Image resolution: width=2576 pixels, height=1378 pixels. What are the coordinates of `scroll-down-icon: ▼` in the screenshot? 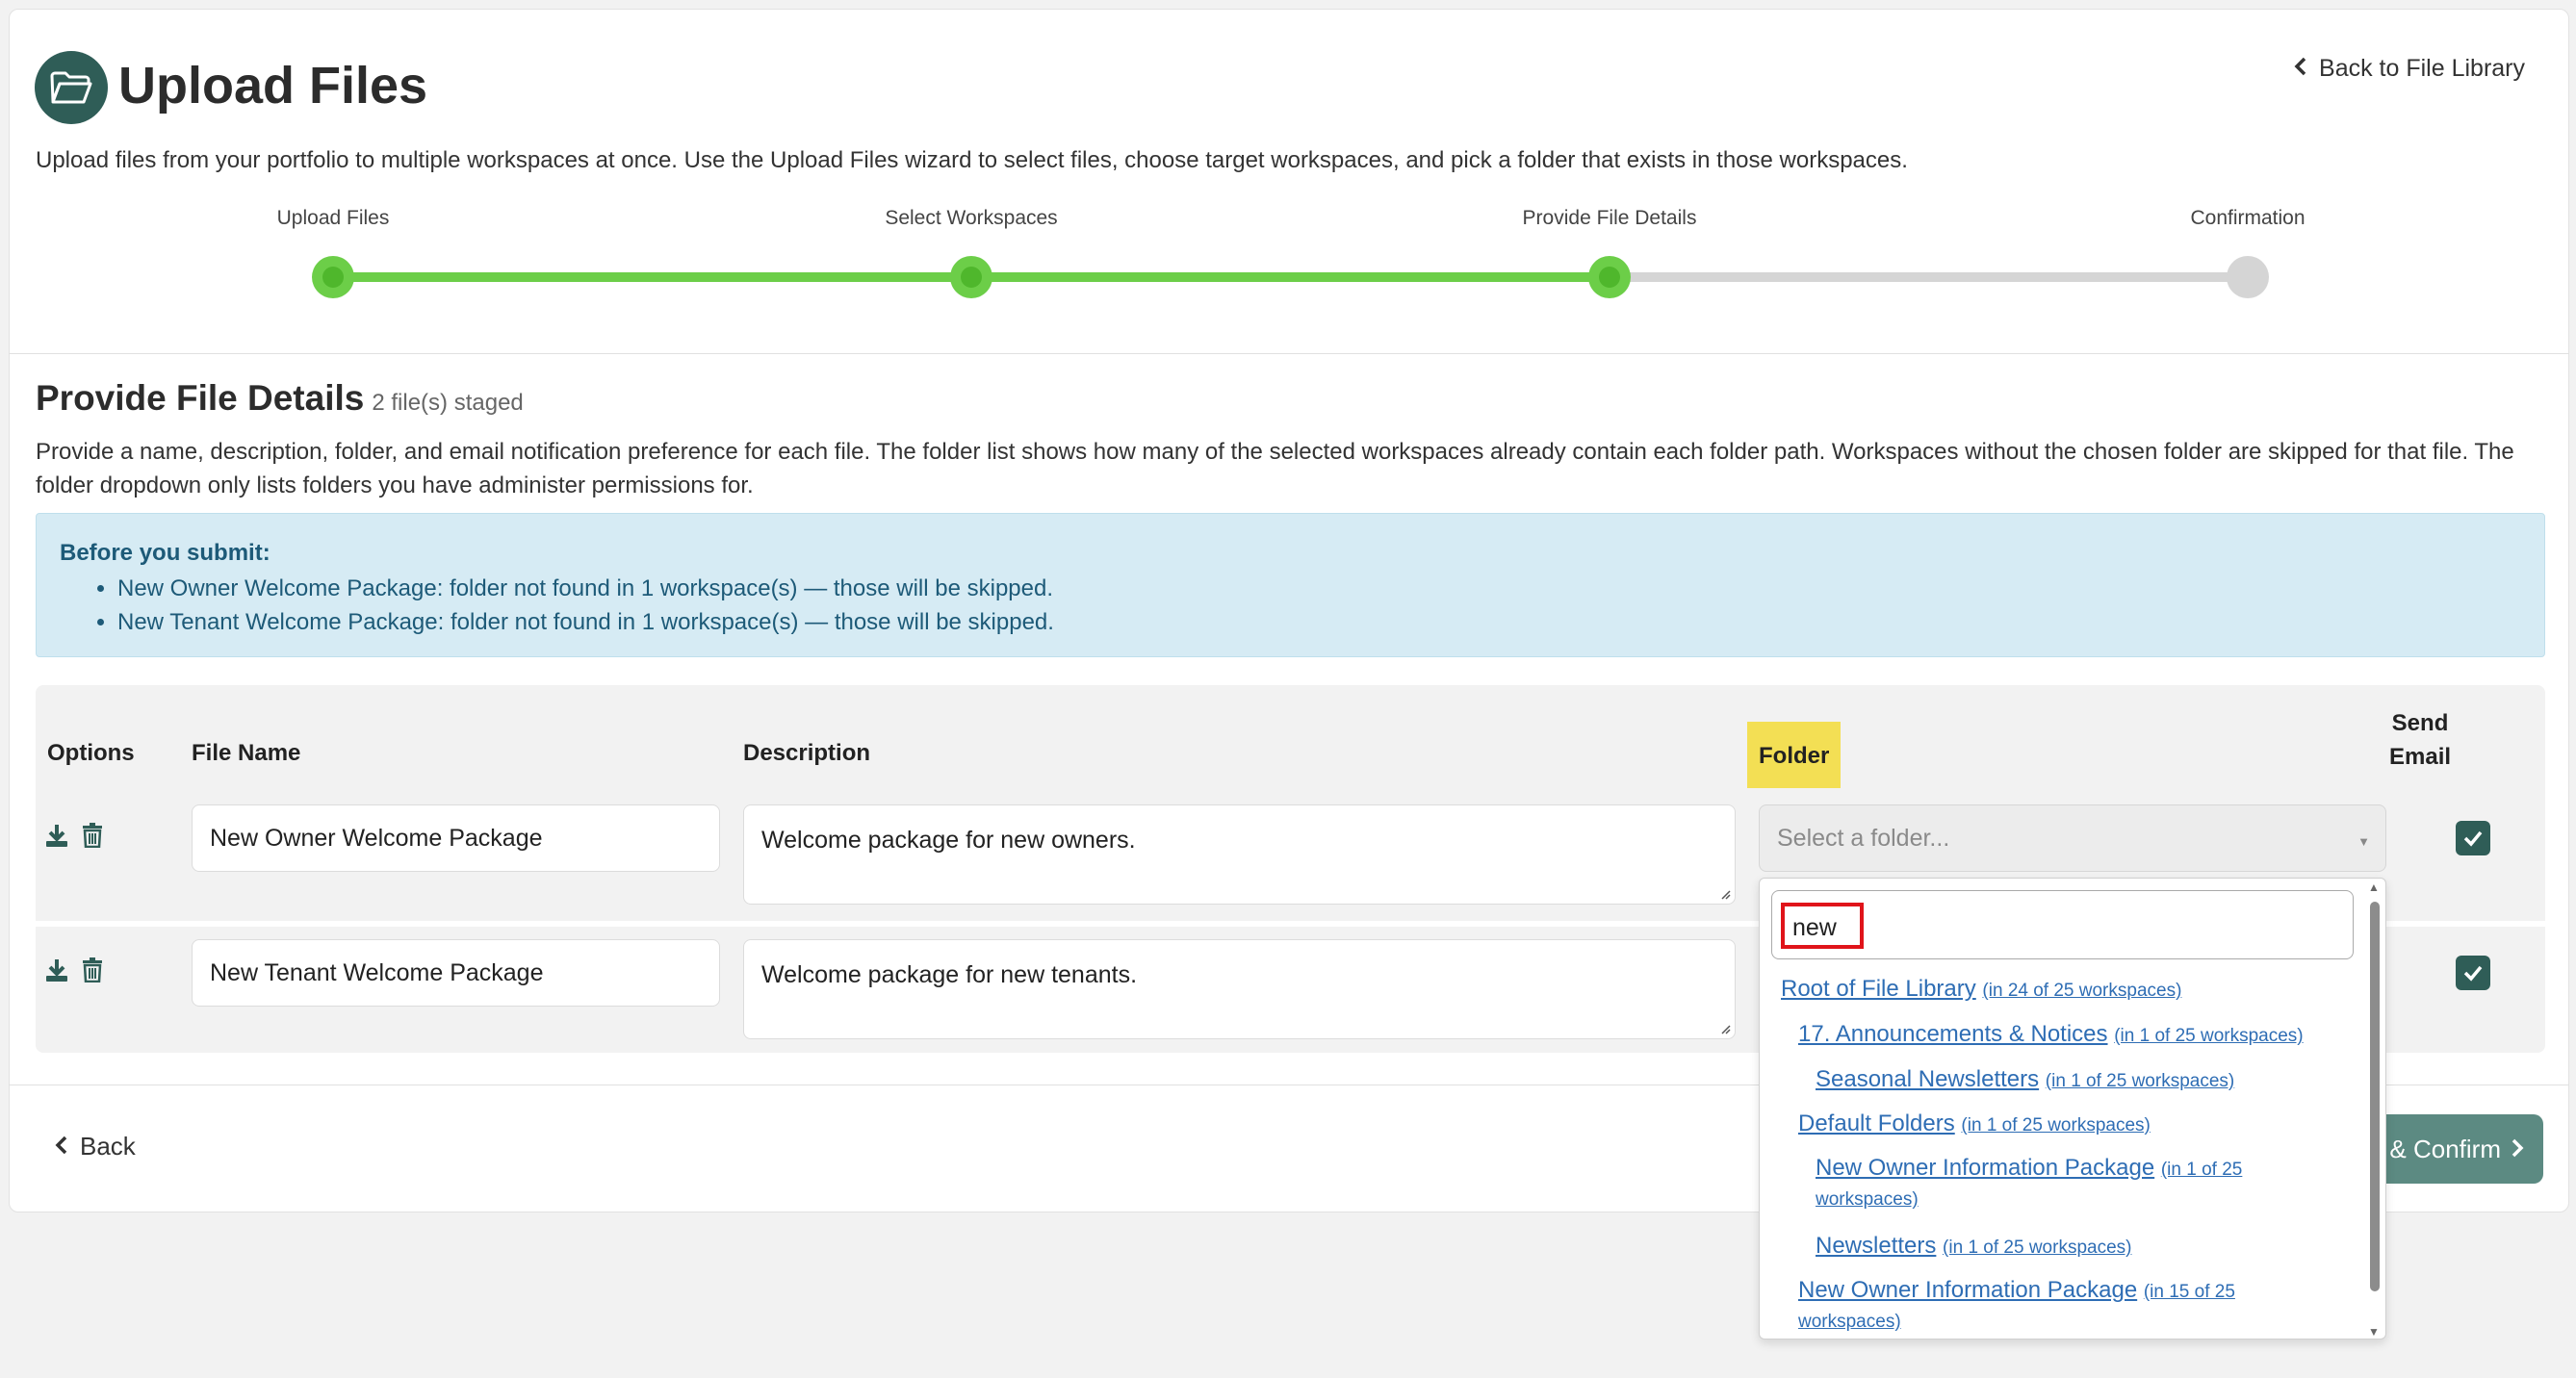 It's located at (2374, 1332).